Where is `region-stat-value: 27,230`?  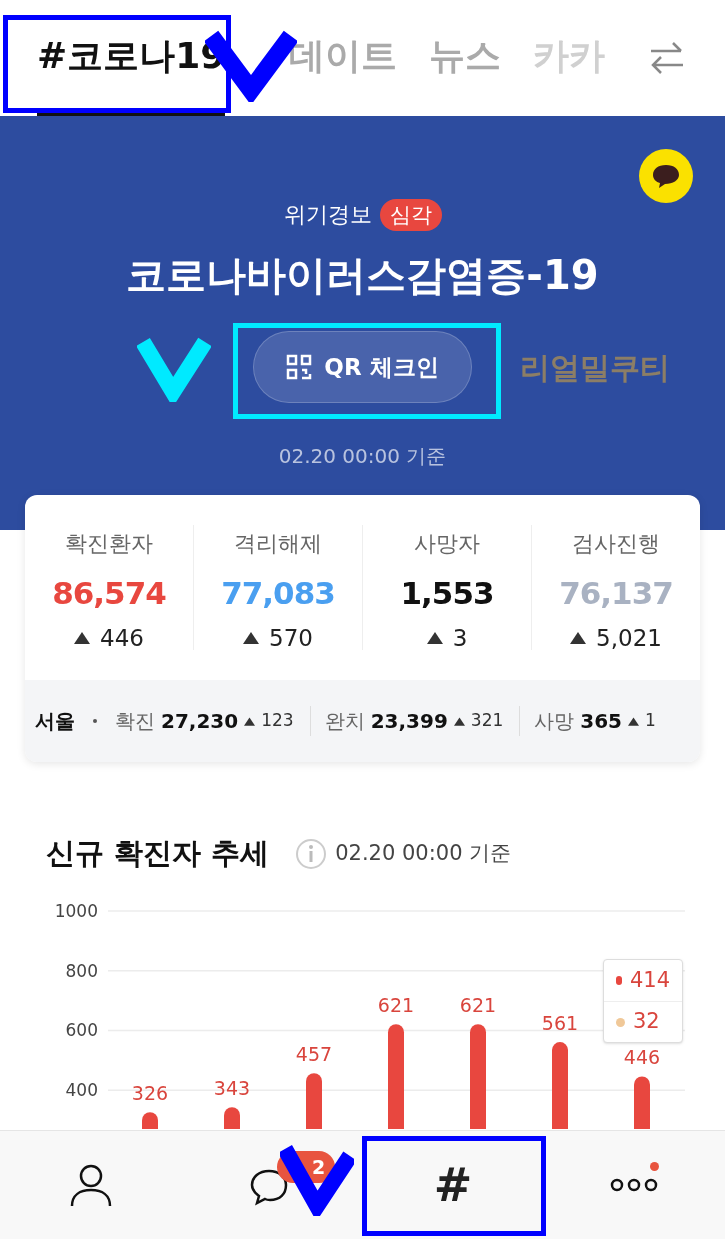 region-stat-value: 27,230 is located at coordinates (200, 721).